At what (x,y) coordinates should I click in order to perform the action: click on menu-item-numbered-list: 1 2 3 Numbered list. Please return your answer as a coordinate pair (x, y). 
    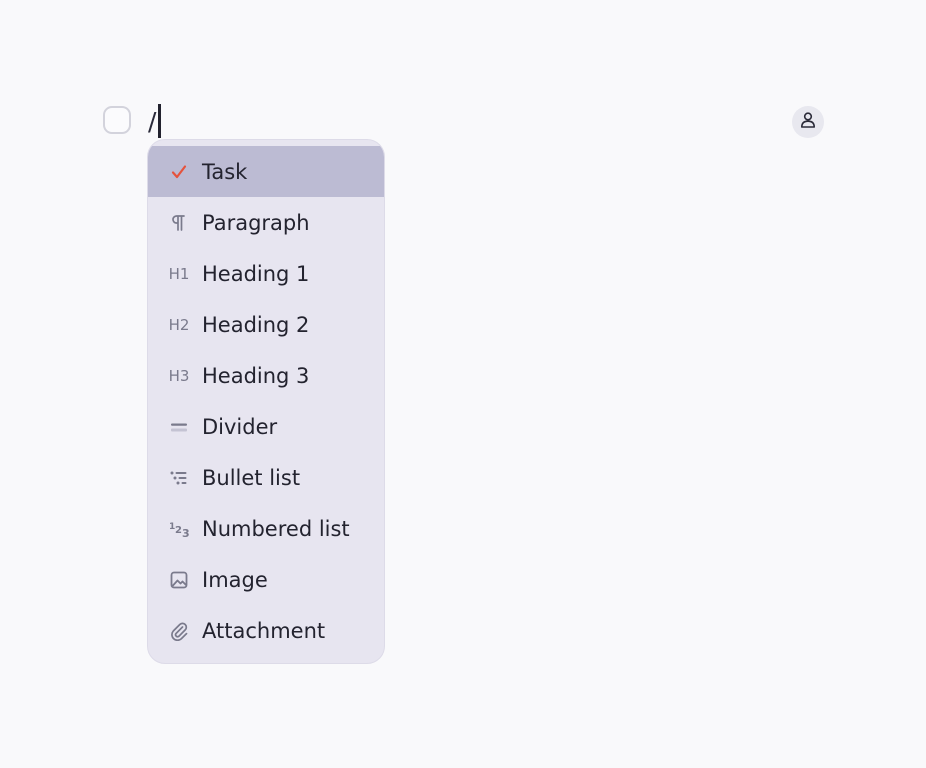
    Looking at the image, I should click on (266, 528).